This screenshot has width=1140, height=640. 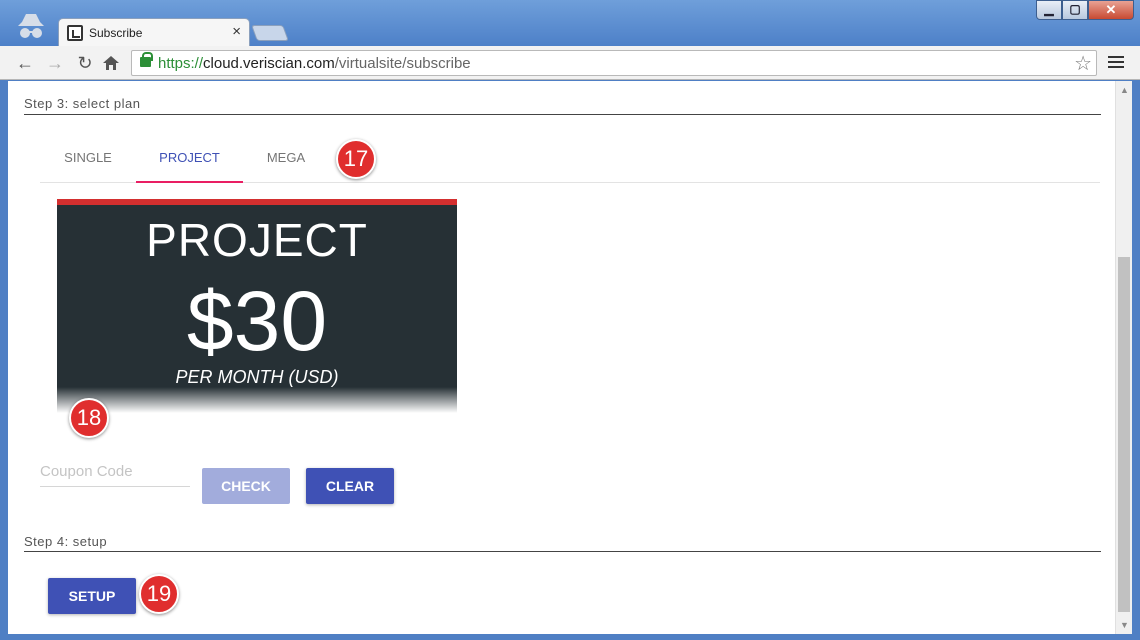 I want to click on callout-badge-18: 18, so click(x=89, y=418).